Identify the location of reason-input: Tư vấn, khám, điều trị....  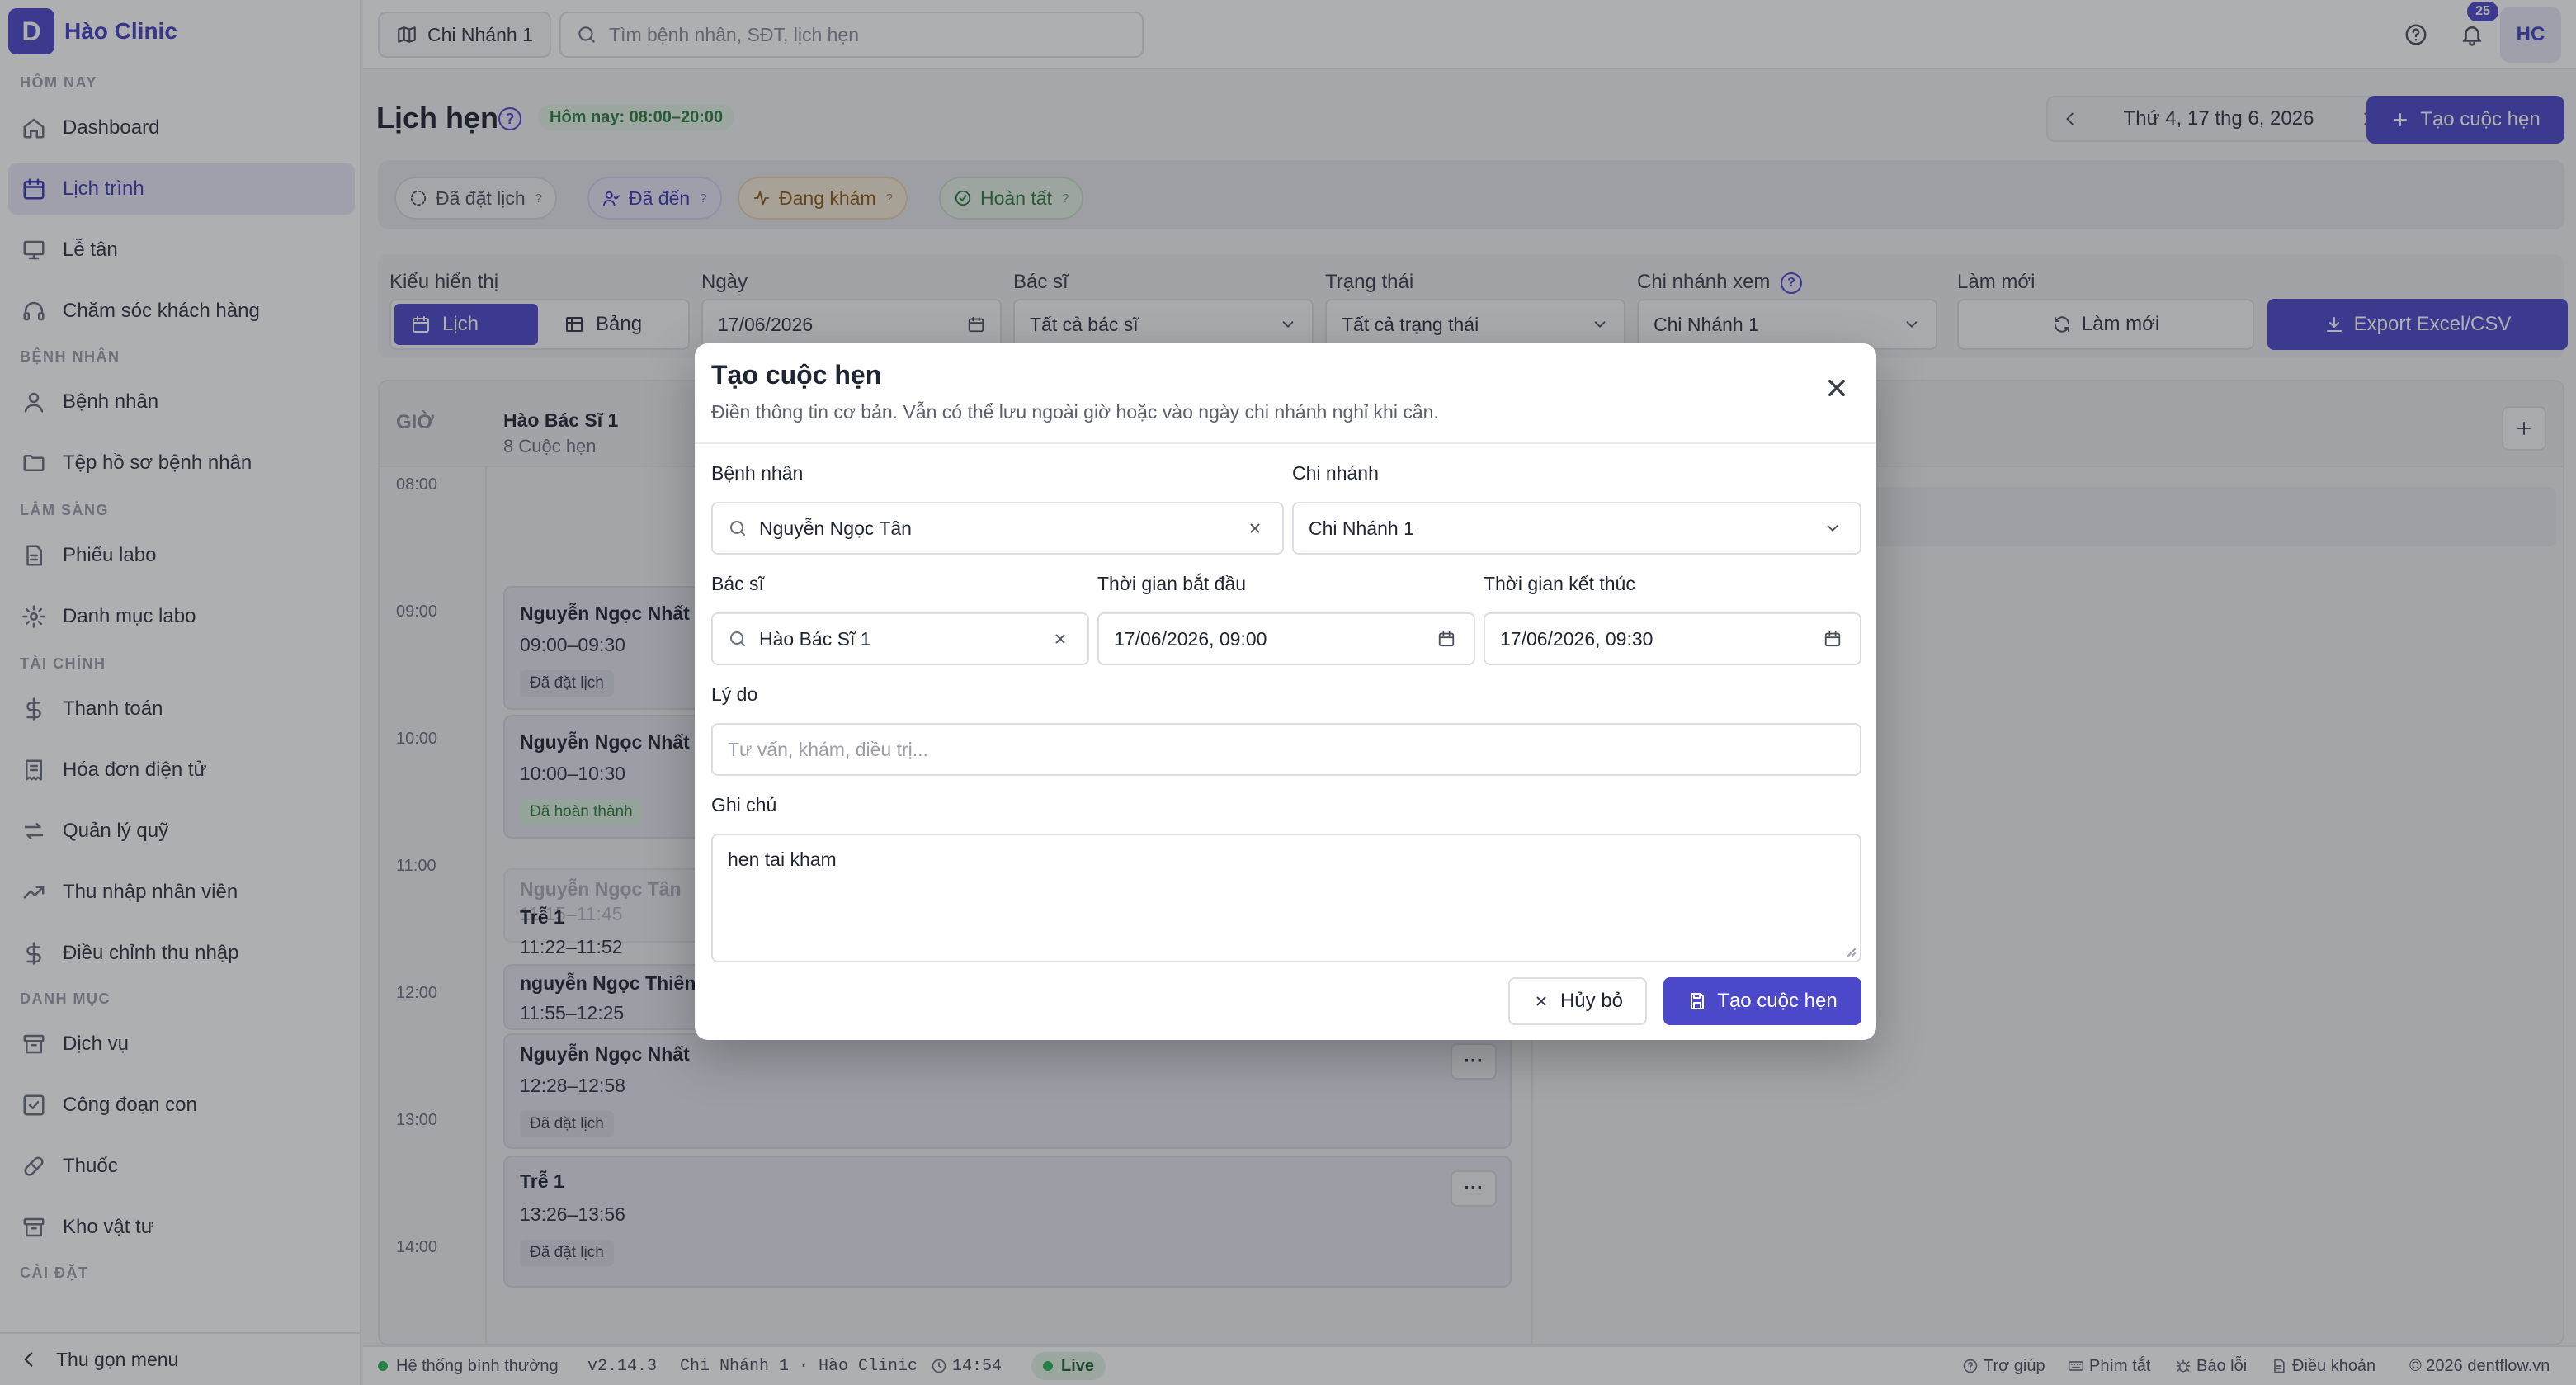
(1286, 749).